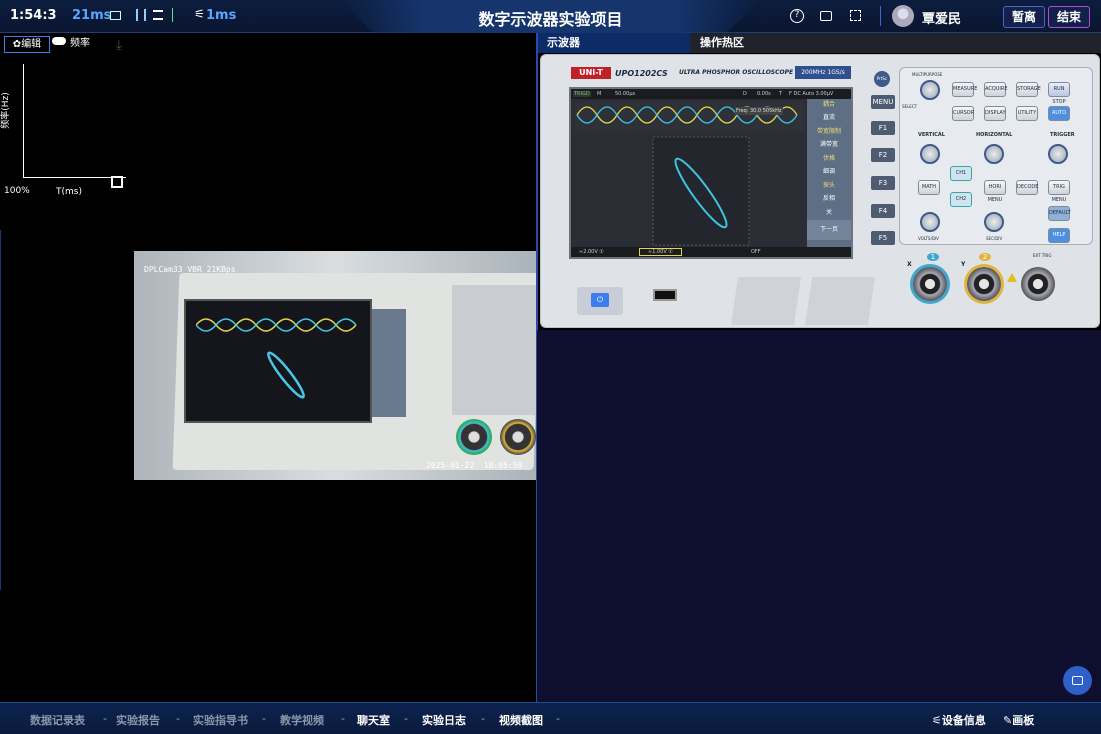 This screenshot has height=734, width=1101. I want to click on board-link: ✎画板, so click(1018, 720).